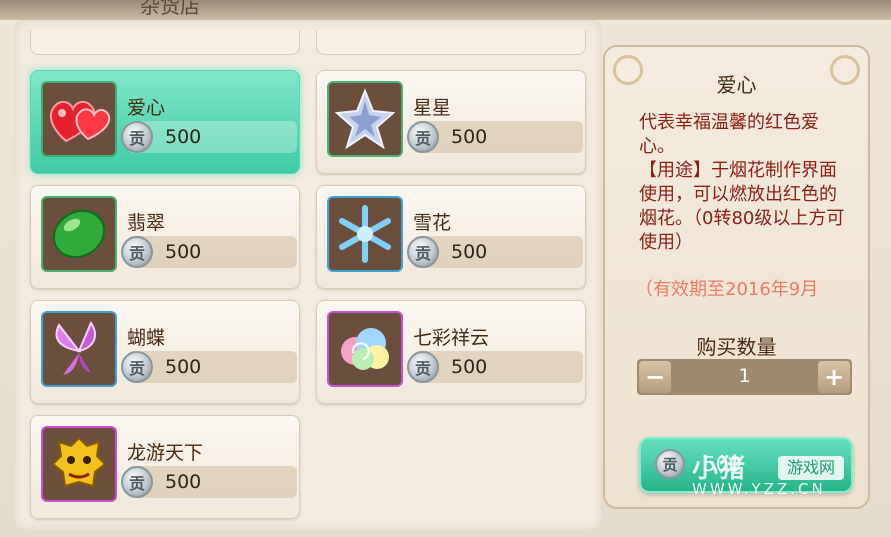 This screenshot has width=891, height=537. Describe the element at coordinates (451, 352) in the screenshot. I see `item-card-rainbow-cloud: 七彩祥云 贡 500` at that location.